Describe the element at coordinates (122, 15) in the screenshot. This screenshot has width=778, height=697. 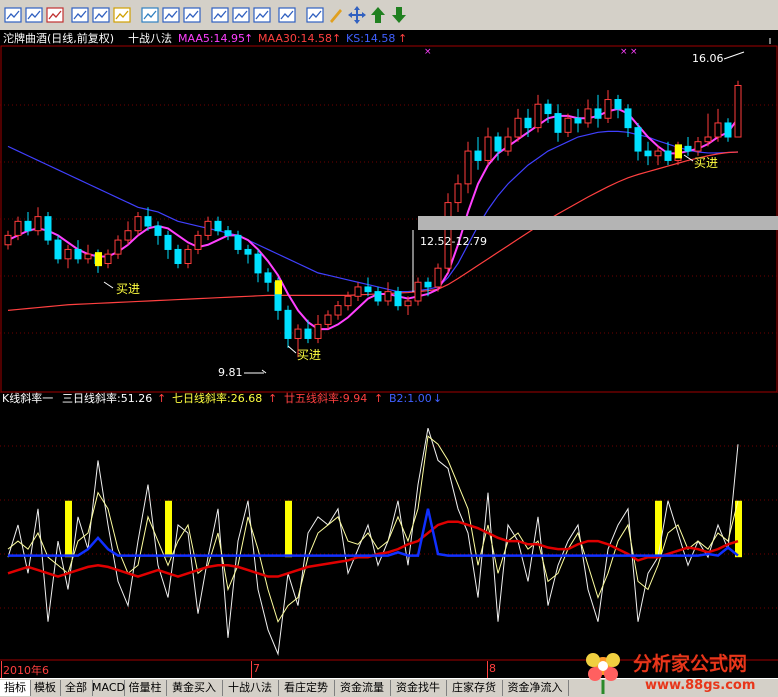
I see `dollar-icon` at that location.